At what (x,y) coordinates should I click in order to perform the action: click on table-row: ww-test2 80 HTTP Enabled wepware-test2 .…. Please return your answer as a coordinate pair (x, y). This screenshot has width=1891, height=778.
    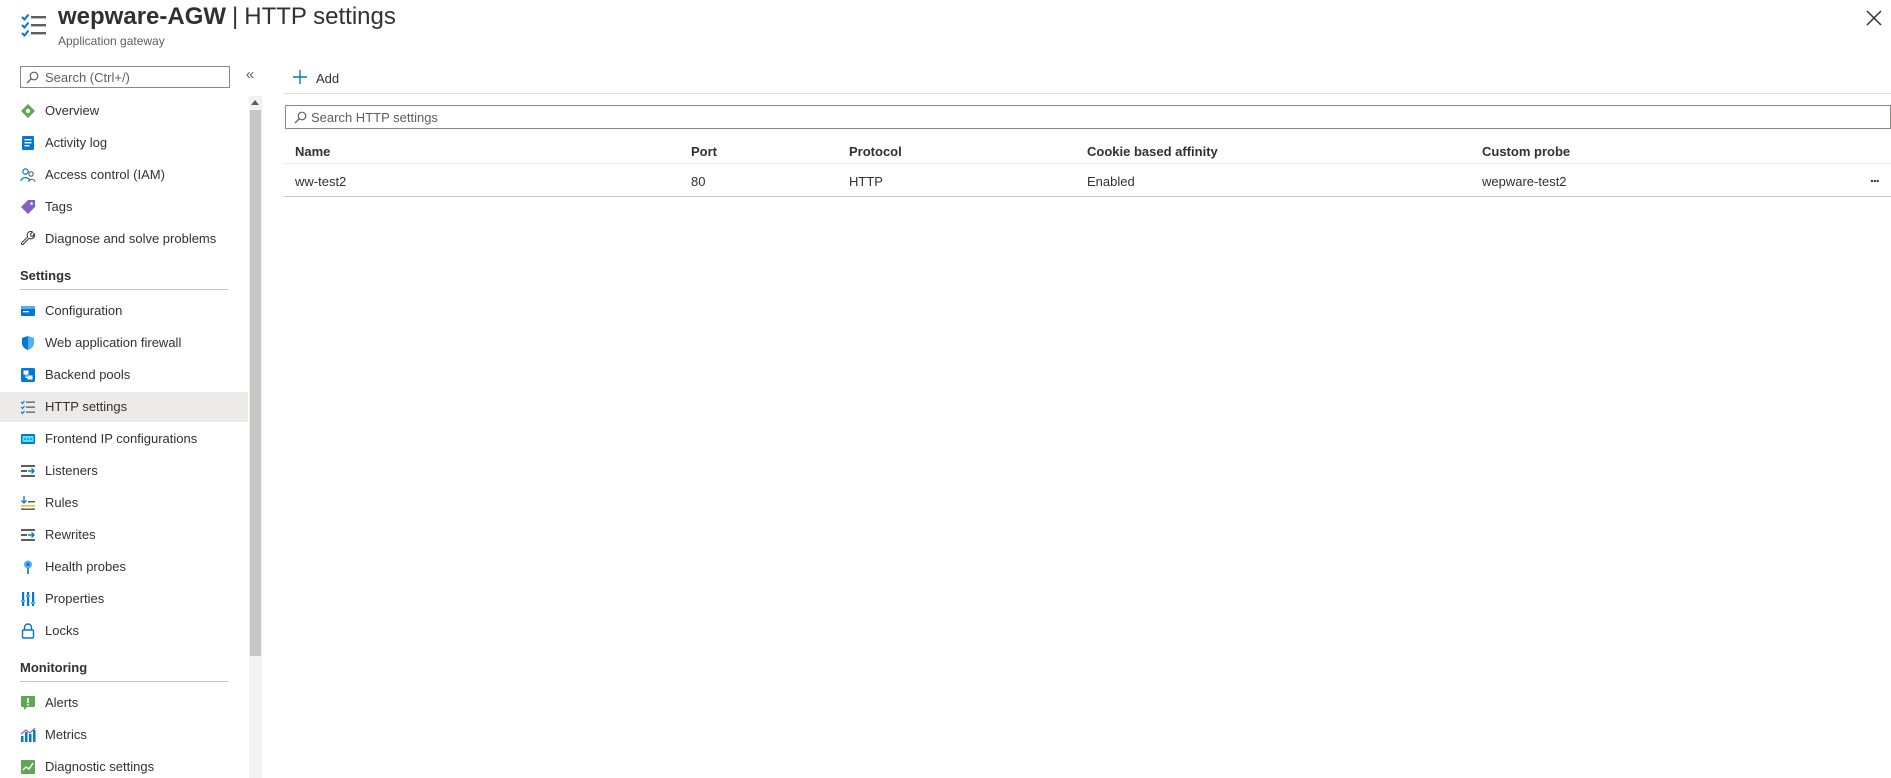
    Looking at the image, I should click on (1087, 181).